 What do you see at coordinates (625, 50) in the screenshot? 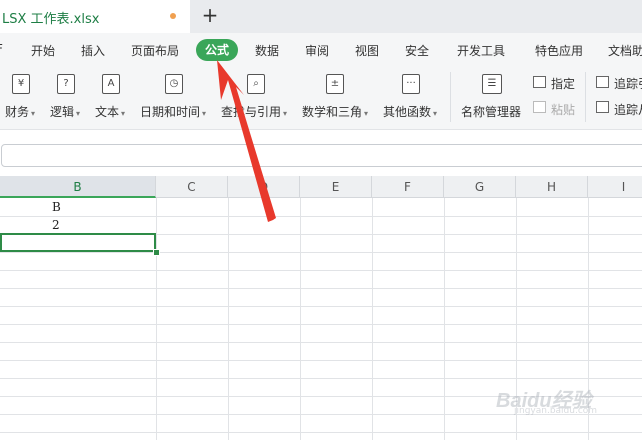
I see `tab-doc-assistant: 文档助` at bounding box center [625, 50].